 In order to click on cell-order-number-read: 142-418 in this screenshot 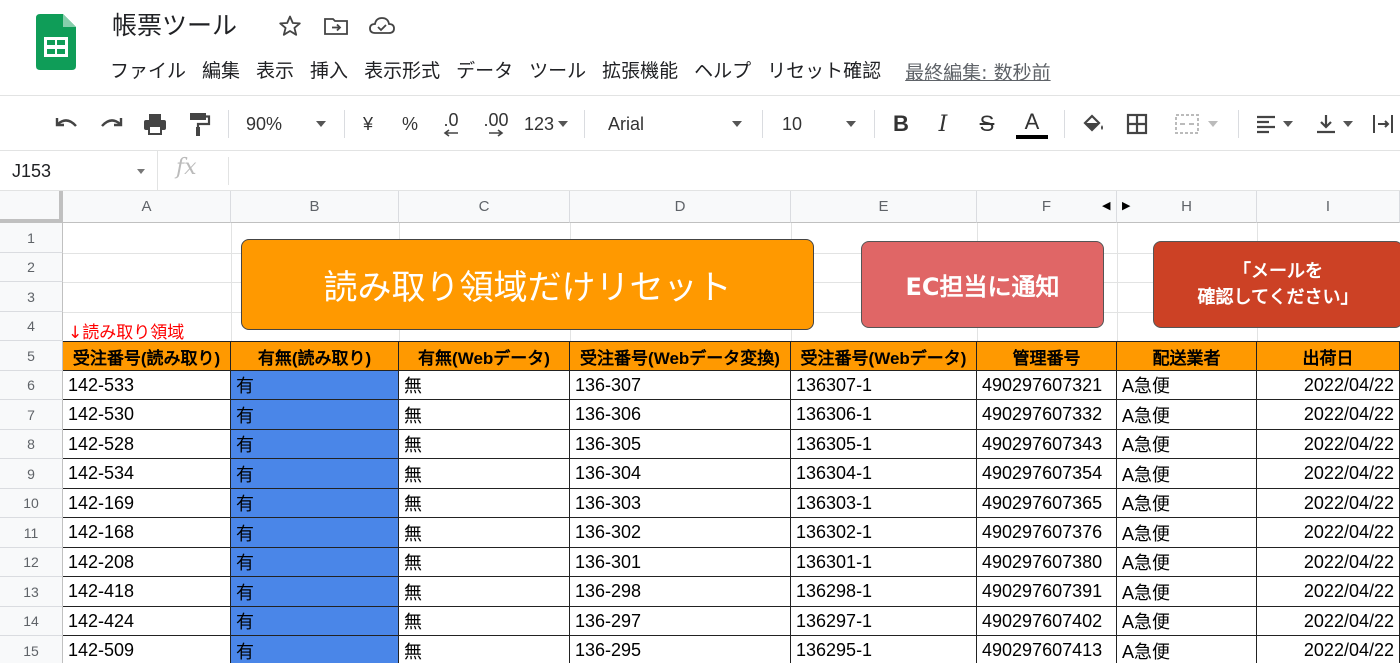, I will do `click(147, 592)`.